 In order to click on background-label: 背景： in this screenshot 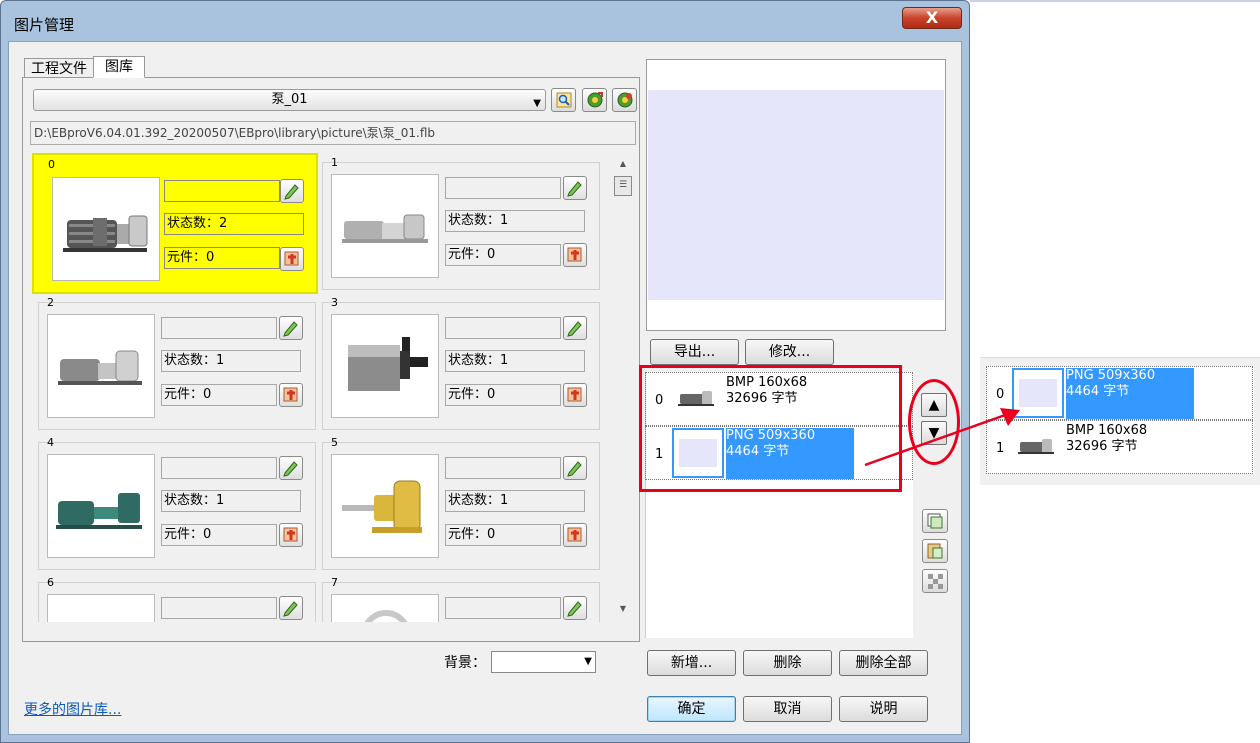, I will do `click(465, 663)`.